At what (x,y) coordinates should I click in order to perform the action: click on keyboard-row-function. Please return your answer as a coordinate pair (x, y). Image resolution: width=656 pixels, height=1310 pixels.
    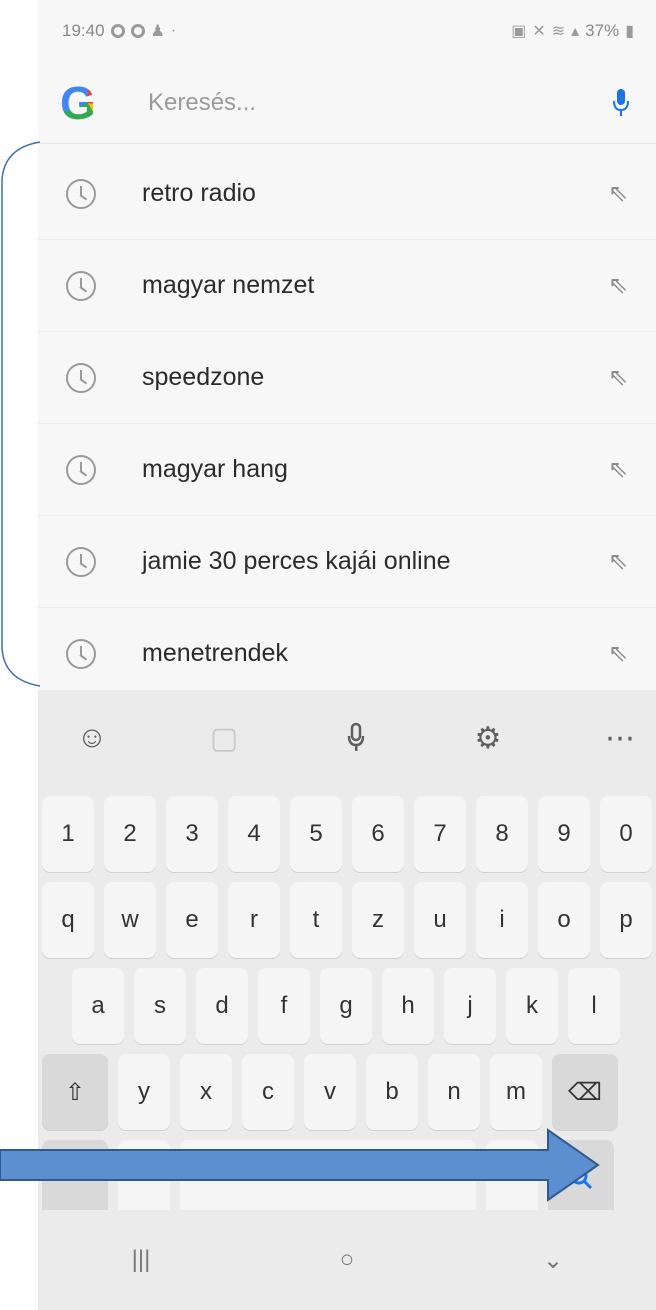
    Looking at the image, I should click on (347, 1178).